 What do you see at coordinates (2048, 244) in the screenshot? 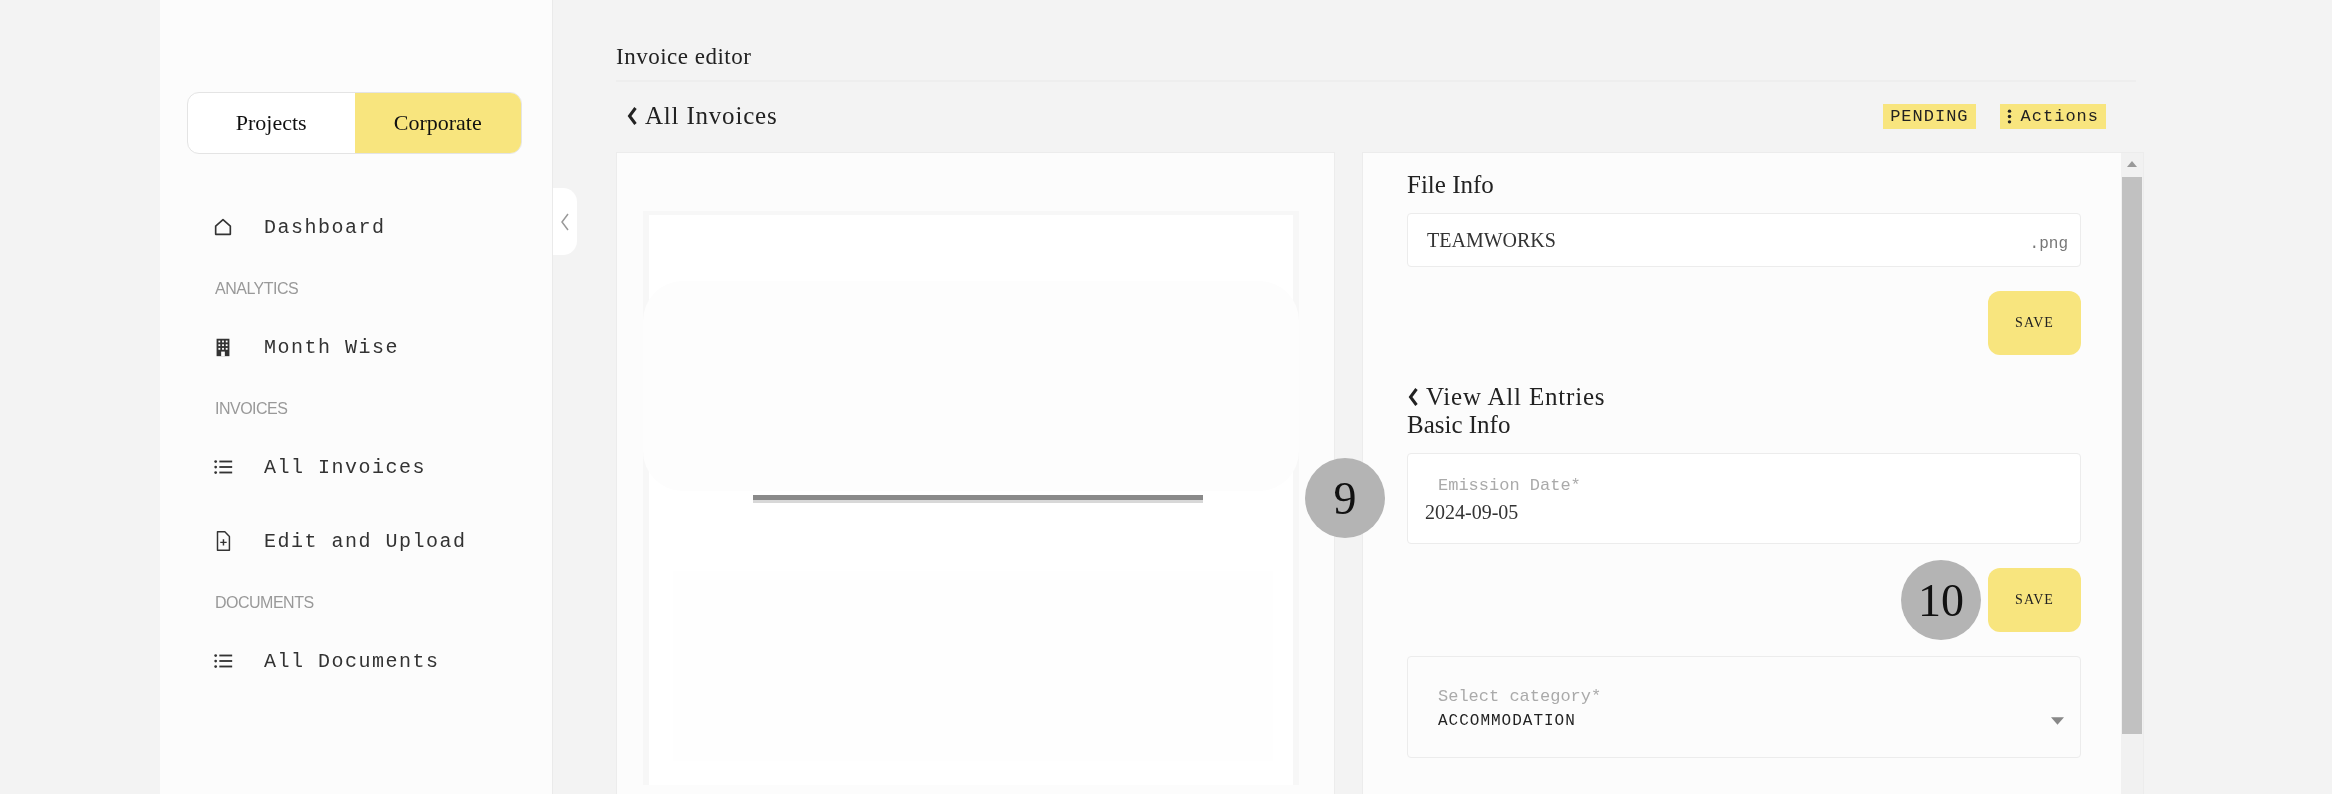
I see `file-extension: .png` at bounding box center [2048, 244].